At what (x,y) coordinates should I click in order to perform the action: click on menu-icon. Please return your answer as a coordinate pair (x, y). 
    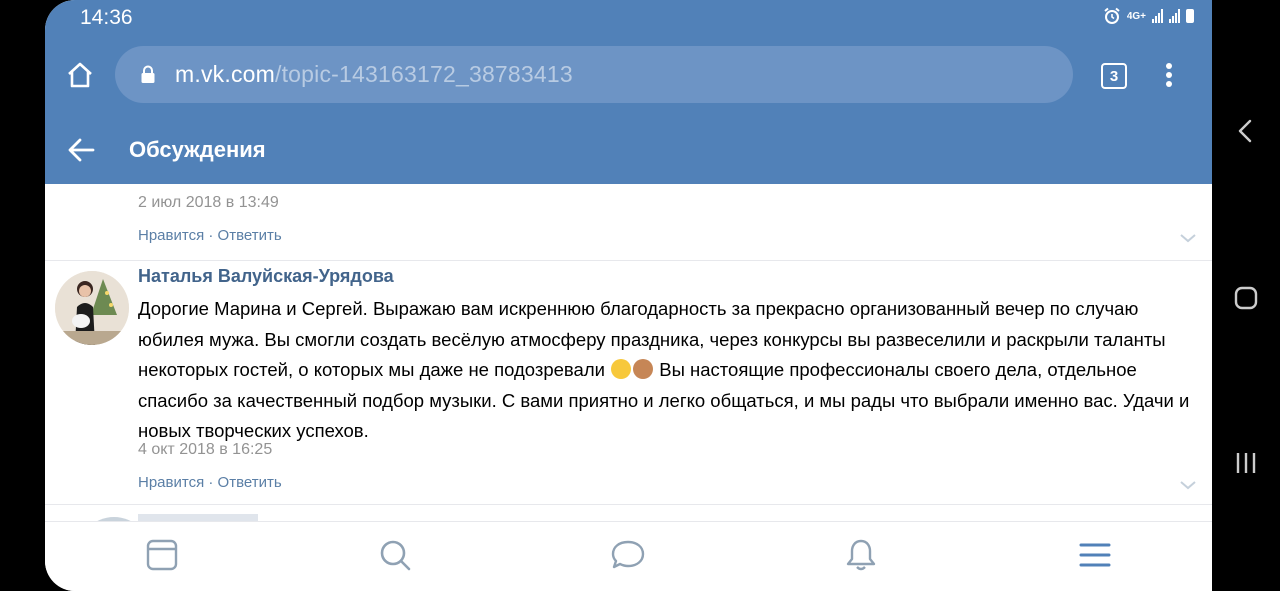
    Looking at the image, I should click on (1095, 555).